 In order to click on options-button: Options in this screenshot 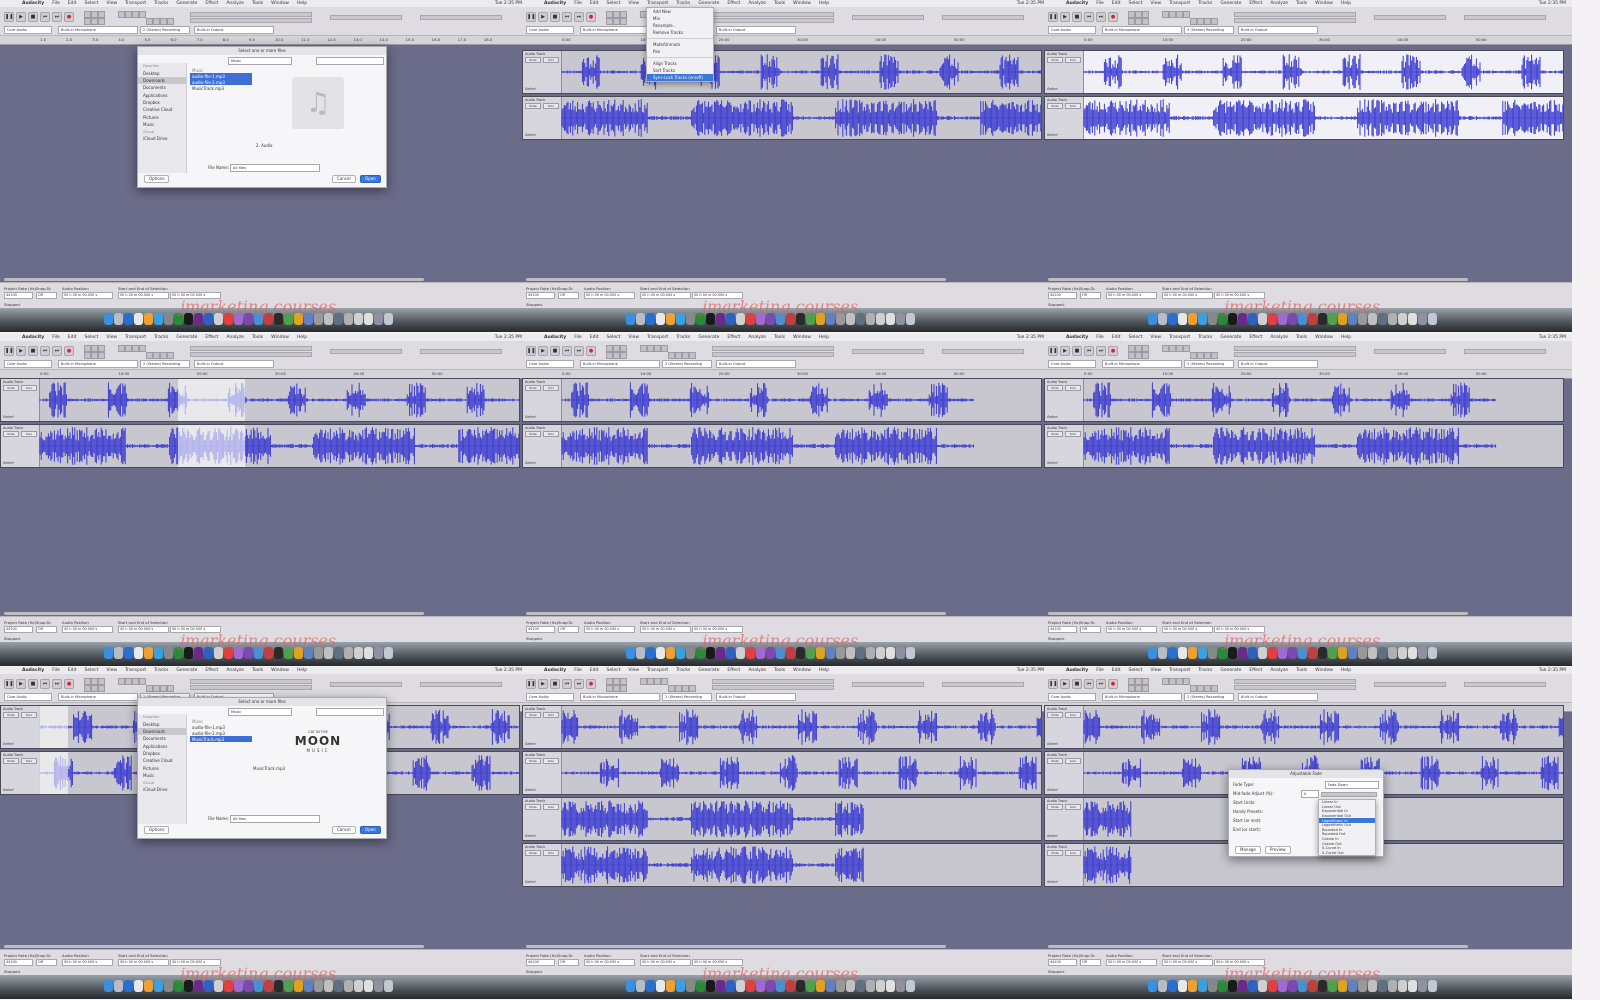, I will do `click(157, 830)`.